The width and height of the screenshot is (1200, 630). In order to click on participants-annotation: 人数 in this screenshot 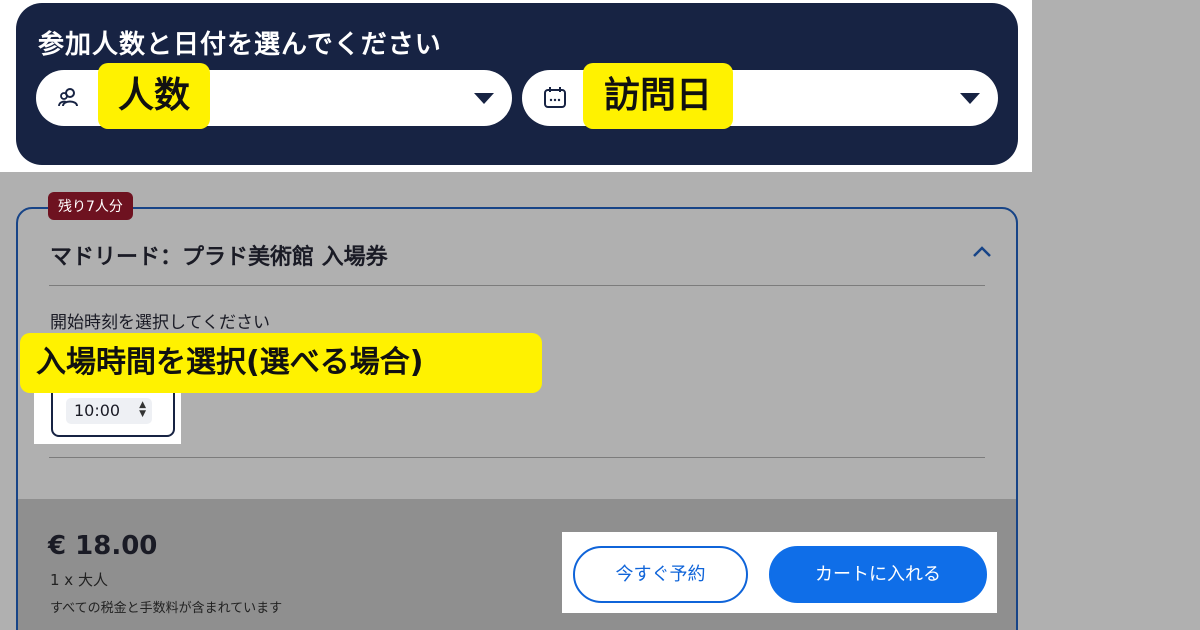, I will do `click(154, 96)`.